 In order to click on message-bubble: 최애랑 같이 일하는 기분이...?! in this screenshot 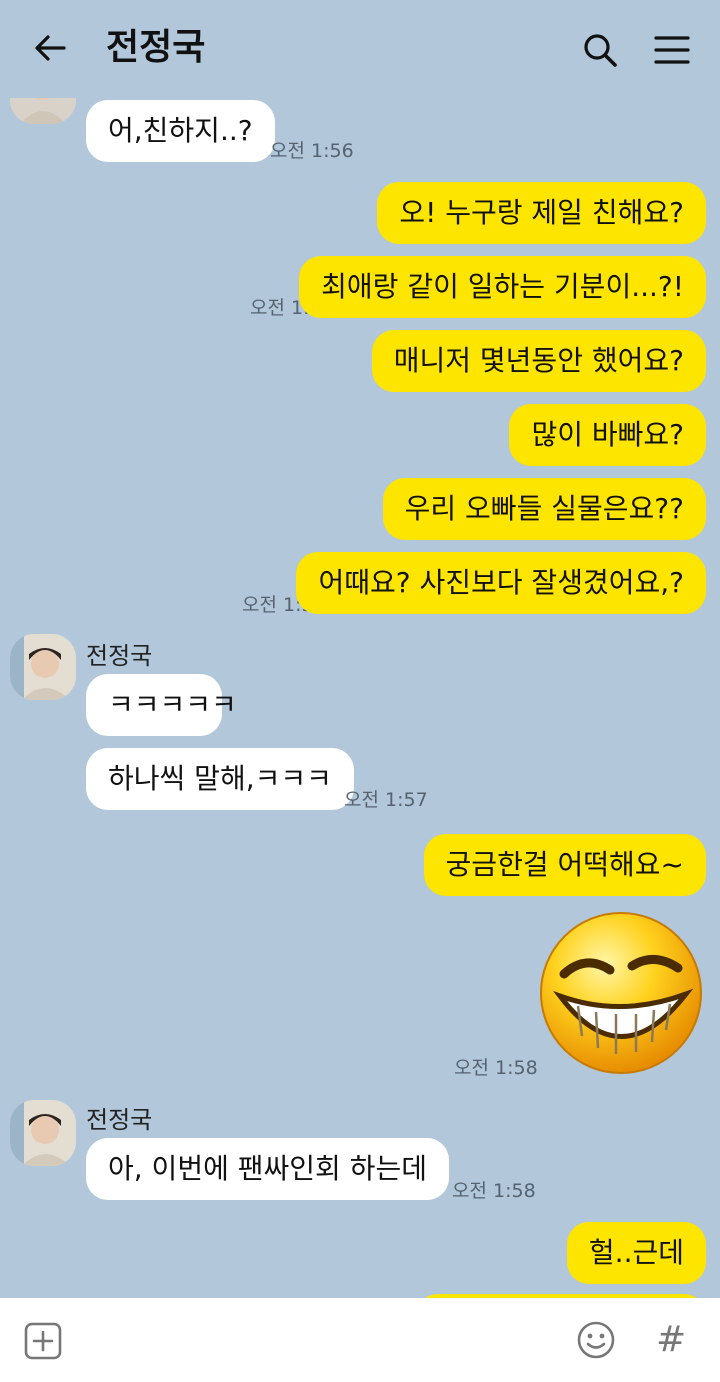, I will do `click(502, 287)`.